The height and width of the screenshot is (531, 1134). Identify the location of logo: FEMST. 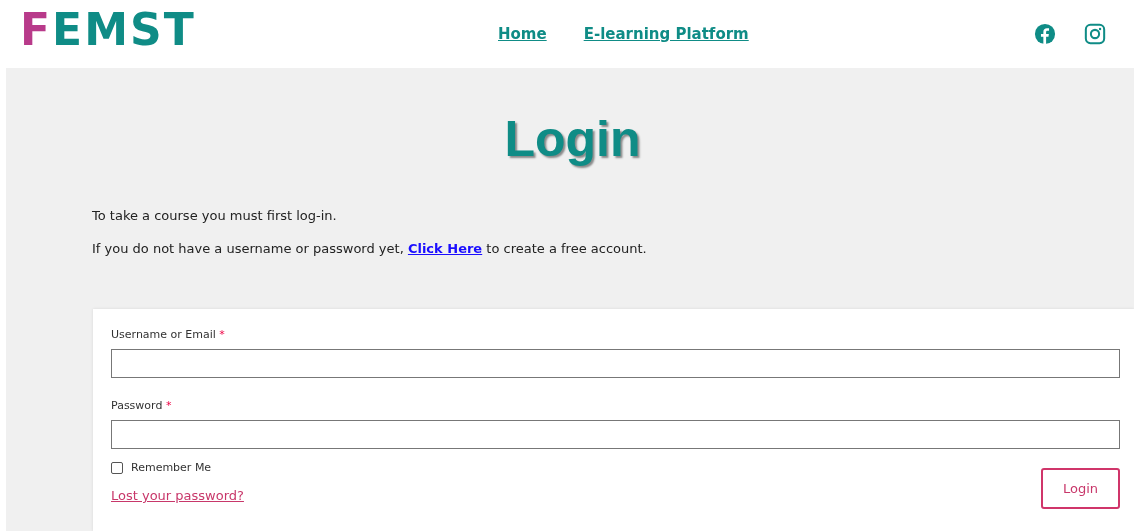
(140, 30).